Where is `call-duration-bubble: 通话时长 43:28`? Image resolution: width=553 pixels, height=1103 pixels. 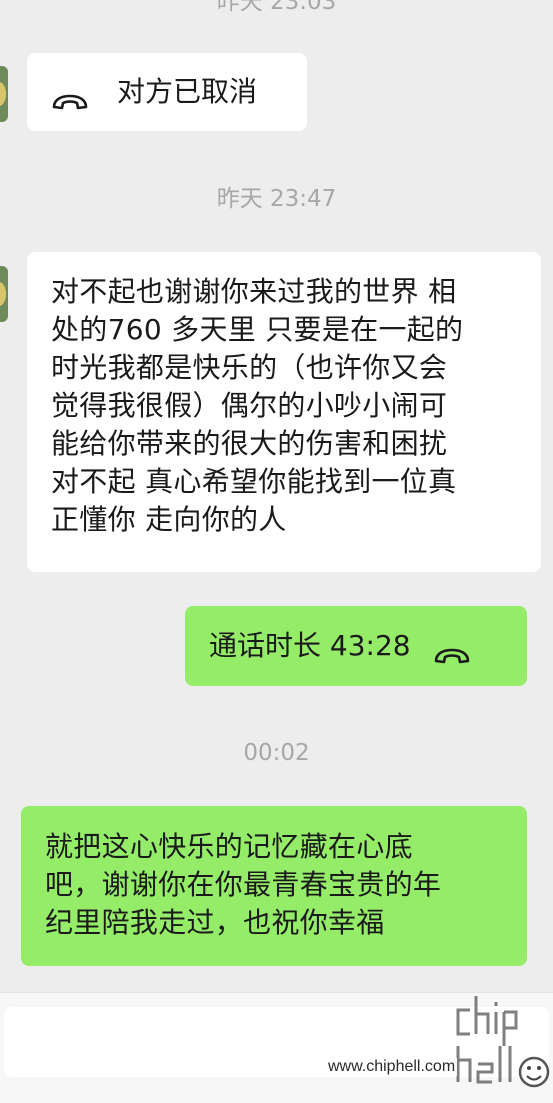 call-duration-bubble: 通话时长 43:28 is located at coordinates (356, 646).